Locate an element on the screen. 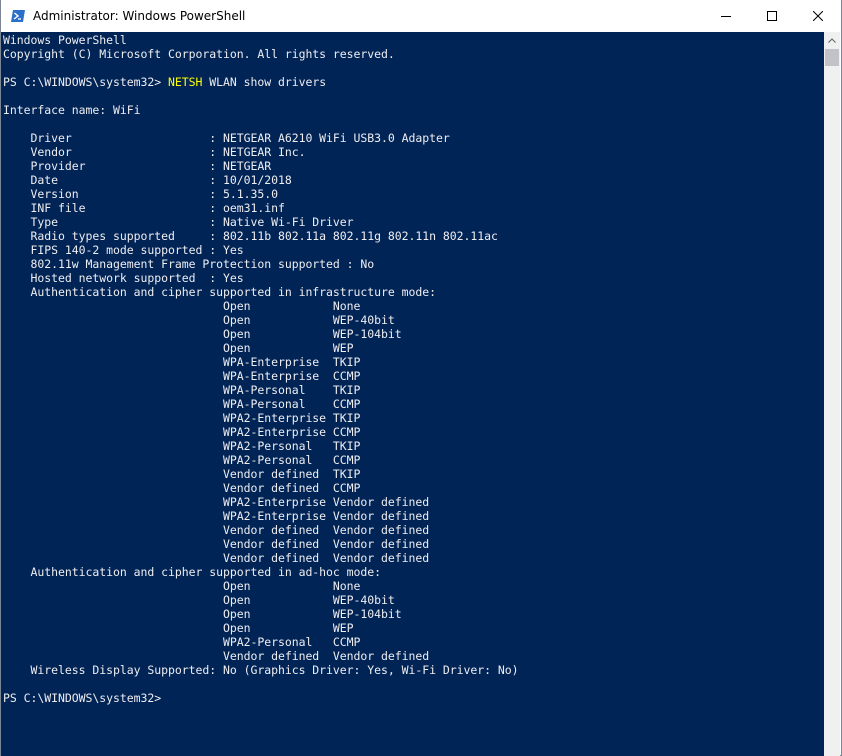  driver-detail-line: WPA2-Enterprise TKIP is located at coordinates (182, 418).